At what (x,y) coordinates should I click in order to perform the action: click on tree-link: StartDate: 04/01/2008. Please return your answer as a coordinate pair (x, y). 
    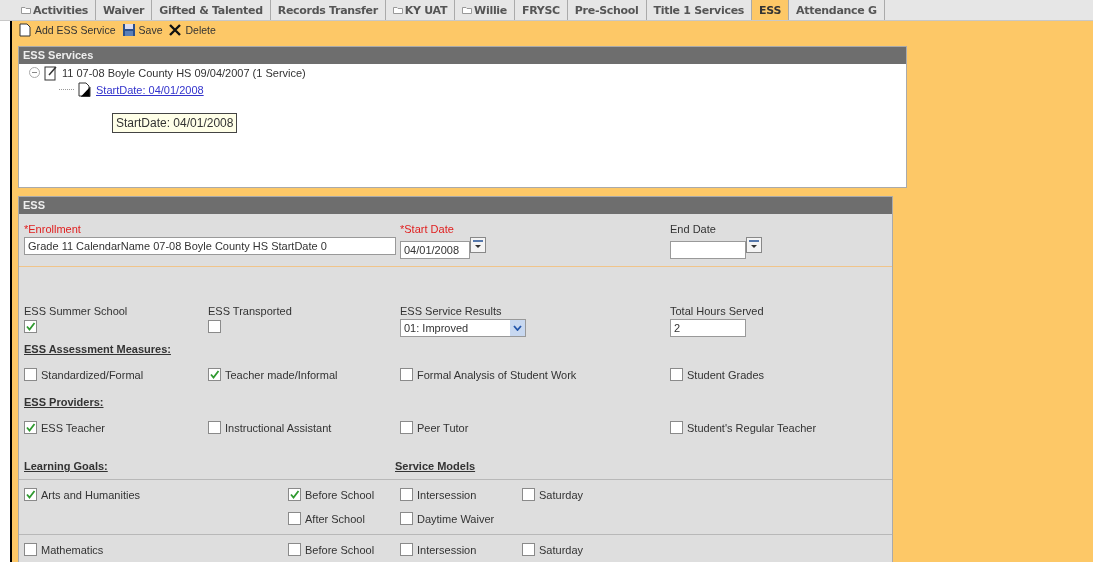
    Looking at the image, I should click on (150, 89).